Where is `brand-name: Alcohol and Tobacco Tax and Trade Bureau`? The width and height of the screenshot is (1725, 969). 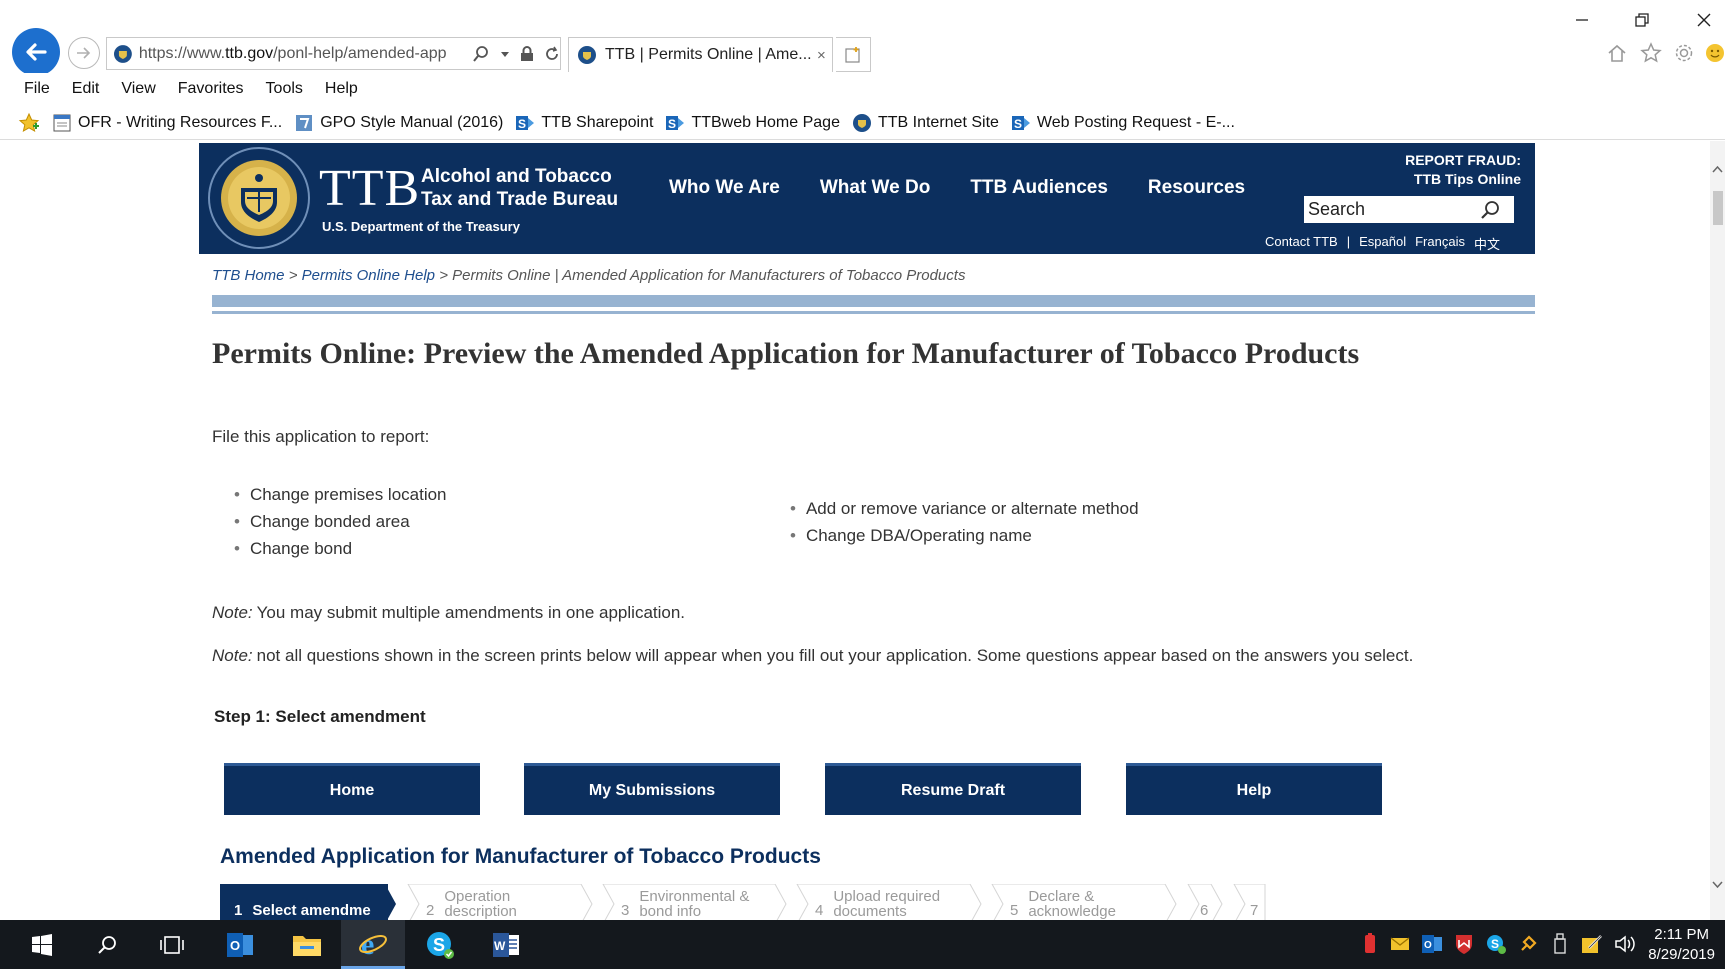 brand-name: Alcohol and Tobacco Tax and Trade Bureau is located at coordinates (531, 188).